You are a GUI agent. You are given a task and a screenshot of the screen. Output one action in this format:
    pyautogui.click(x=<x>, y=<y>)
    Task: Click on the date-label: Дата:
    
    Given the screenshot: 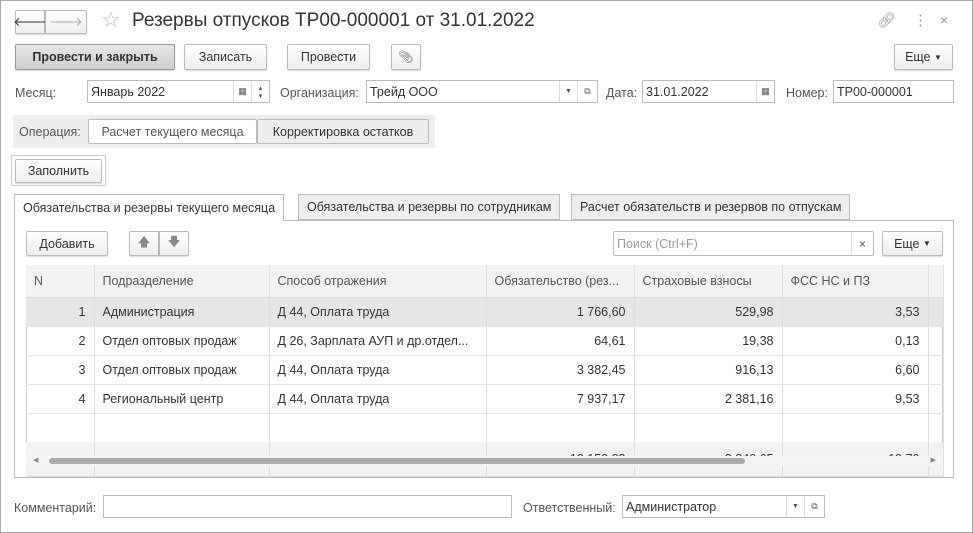 What is the action you would take?
    pyautogui.click(x=622, y=93)
    